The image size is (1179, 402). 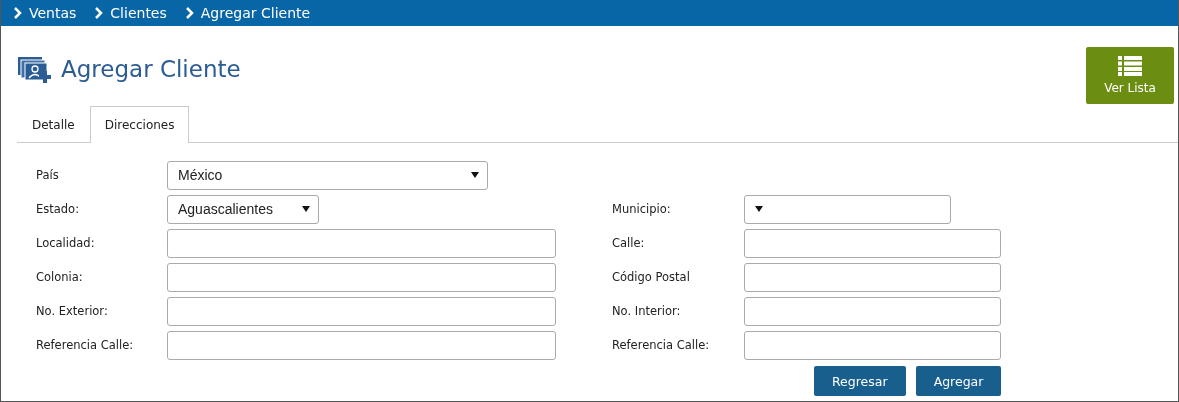 I want to click on field-label: Municipio:, so click(x=642, y=209).